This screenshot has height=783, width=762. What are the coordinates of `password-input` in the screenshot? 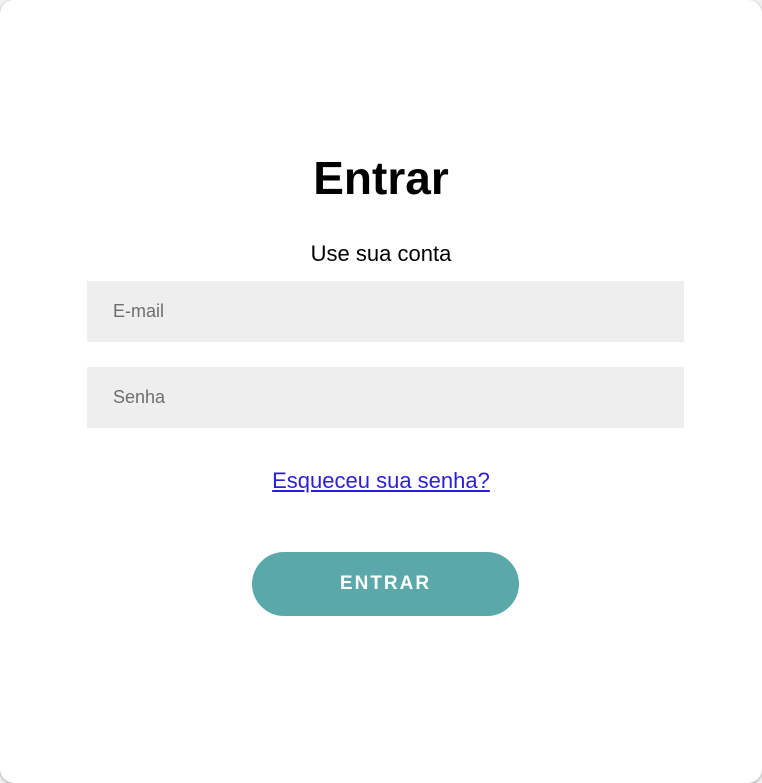 It's located at (385, 397).